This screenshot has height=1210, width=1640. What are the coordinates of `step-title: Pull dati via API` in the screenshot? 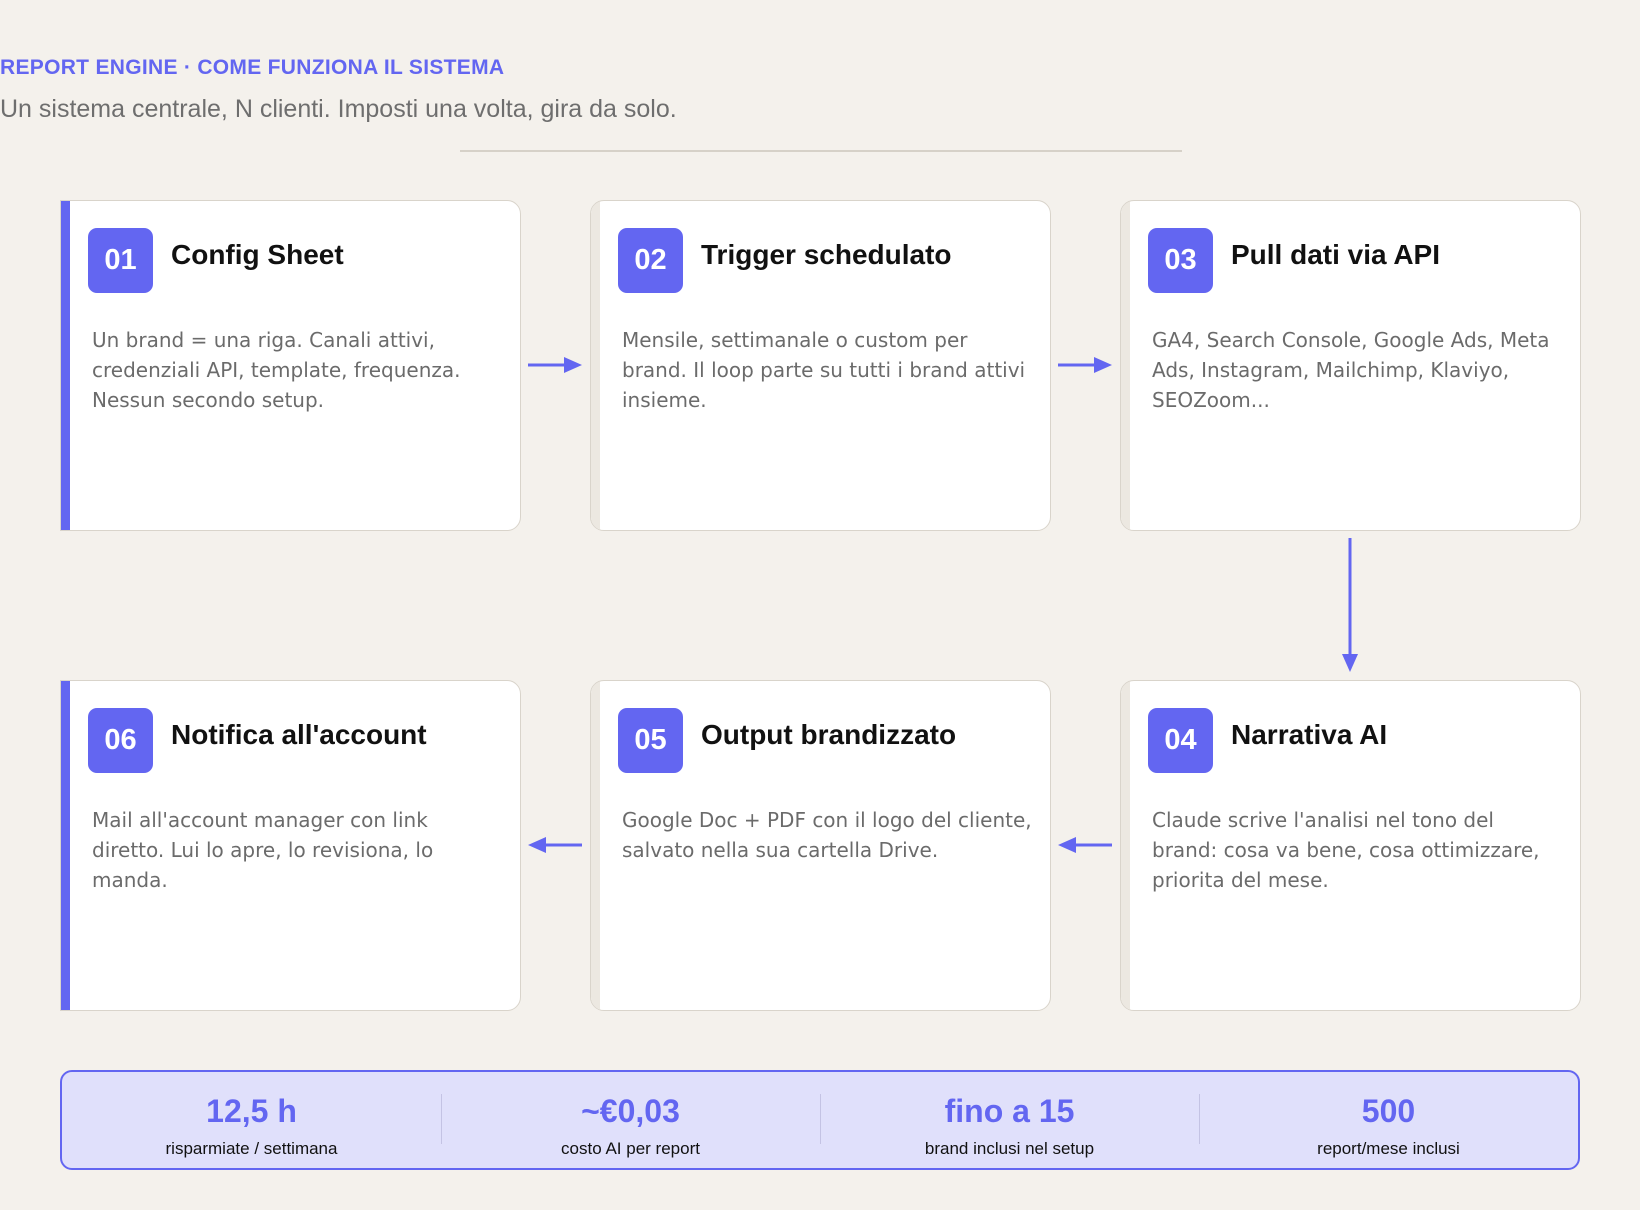 It's located at (1336, 254).